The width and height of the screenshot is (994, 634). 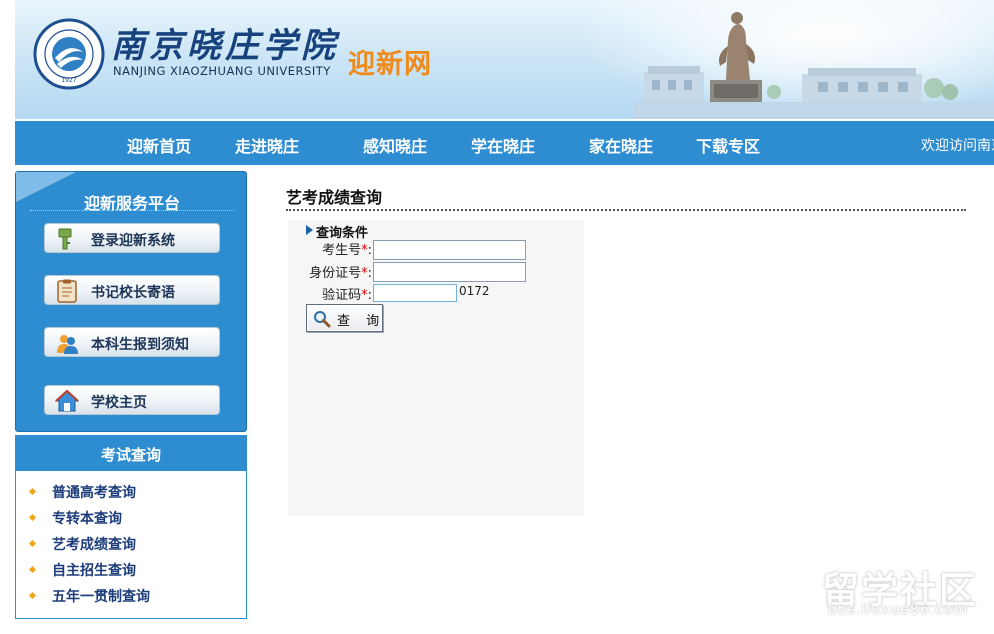 I want to click on president-message-button: 书记校长寄语, so click(x=132, y=290).